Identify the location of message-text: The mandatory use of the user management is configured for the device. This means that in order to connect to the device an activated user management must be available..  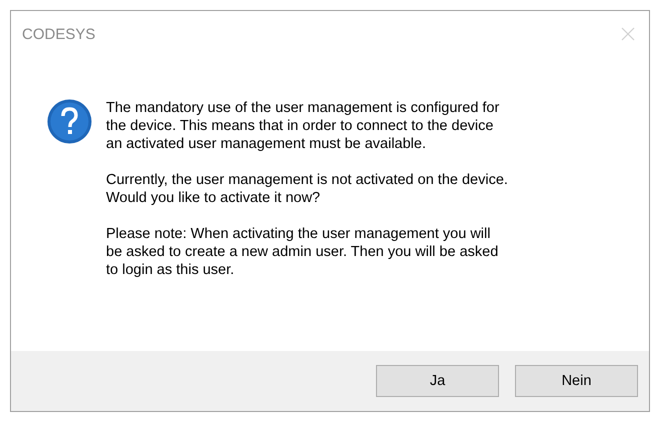
(303, 126).